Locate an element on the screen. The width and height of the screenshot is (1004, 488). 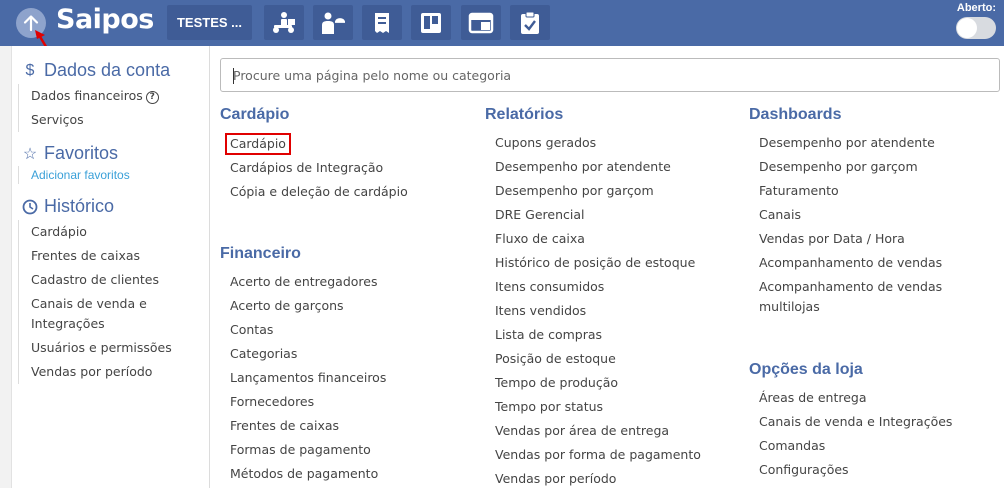
waiter-button is located at coordinates (333, 22).